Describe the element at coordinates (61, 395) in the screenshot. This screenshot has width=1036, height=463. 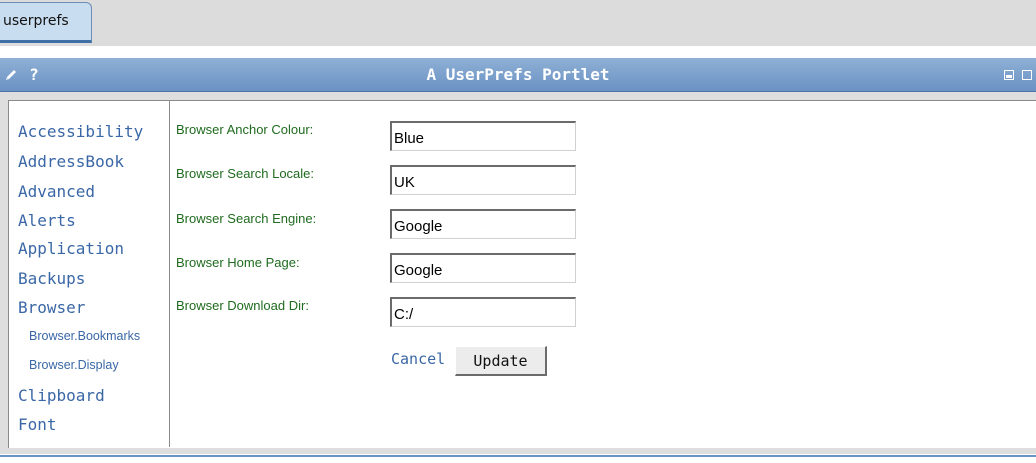
I see `menu-item-clipboard: Clipboard` at that location.